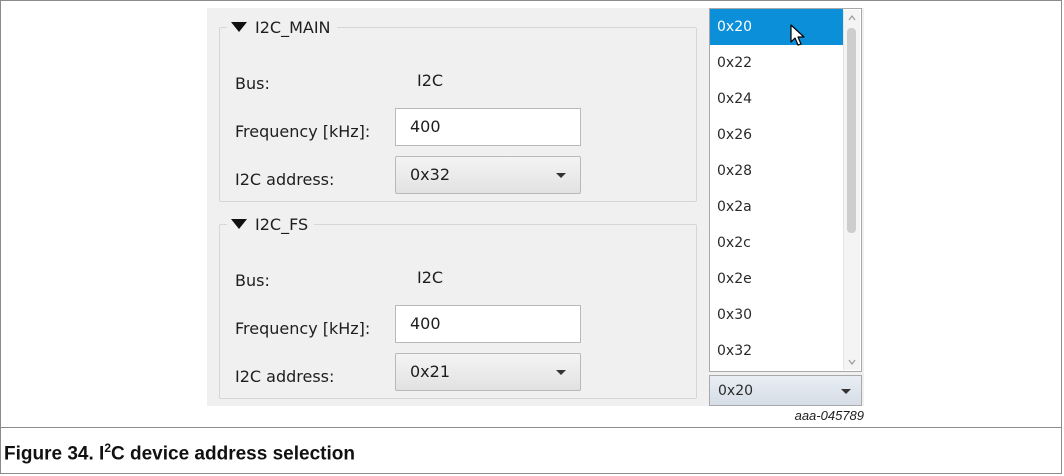 The width and height of the screenshot is (1064, 476). I want to click on dropdown-option: 0x20, so click(776, 27).